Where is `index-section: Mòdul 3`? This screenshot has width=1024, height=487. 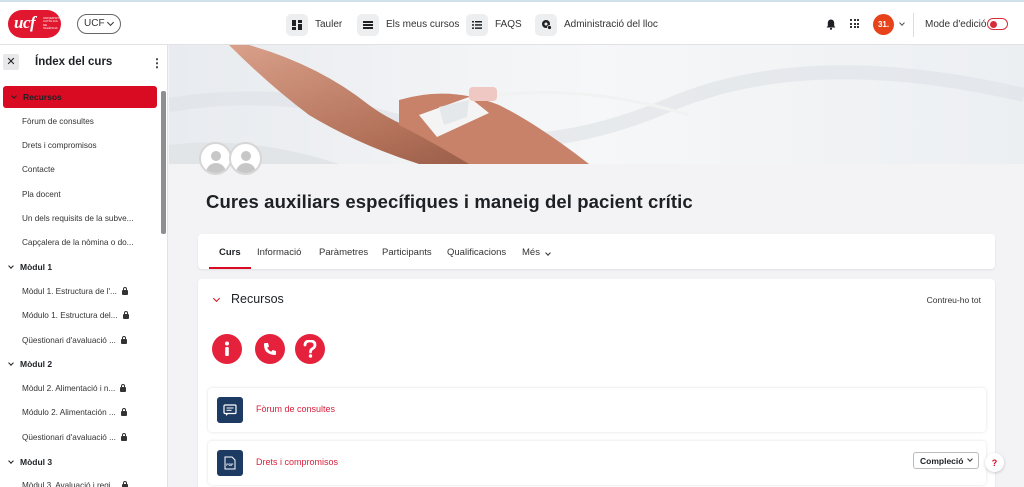 index-section: Mòdul 3 is located at coordinates (80, 462).